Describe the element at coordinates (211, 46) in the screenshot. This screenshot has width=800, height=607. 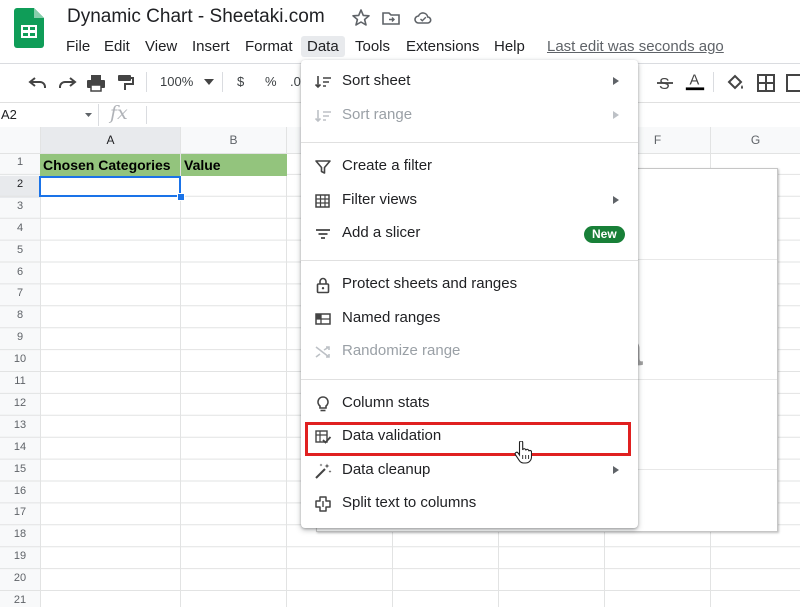
I see `menu-insert: Insert` at that location.